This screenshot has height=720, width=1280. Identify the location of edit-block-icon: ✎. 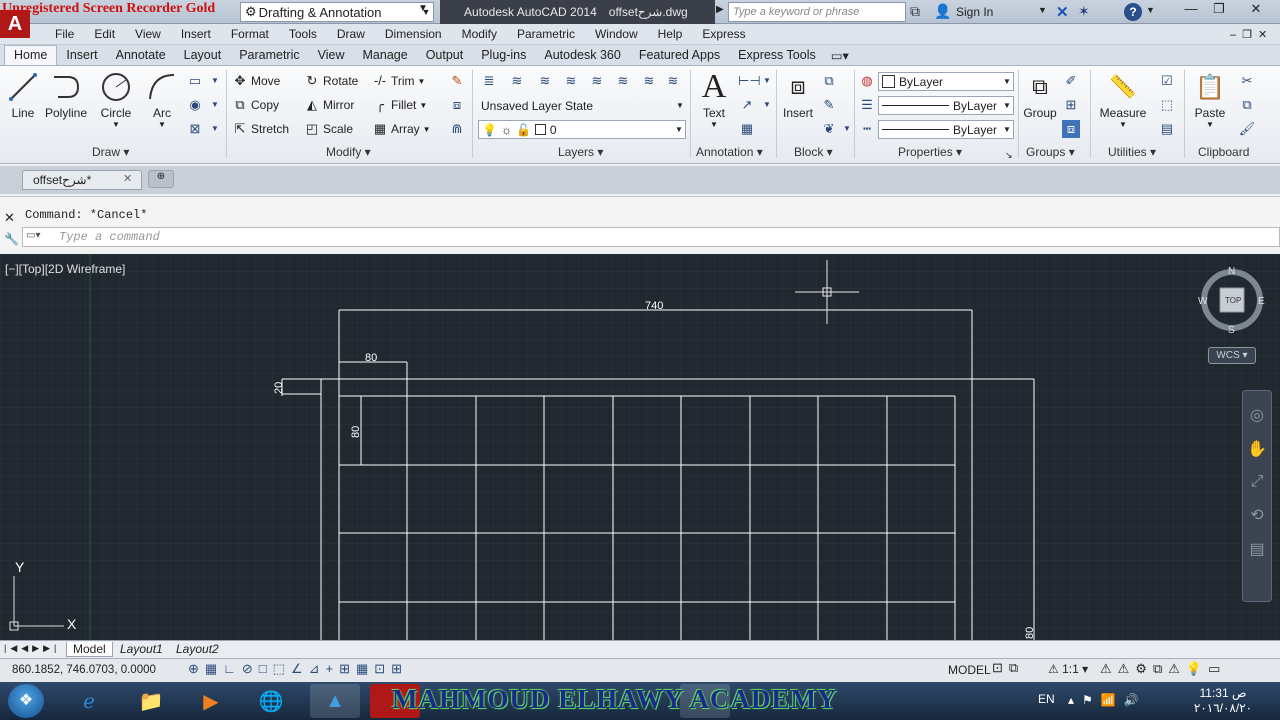
(829, 105).